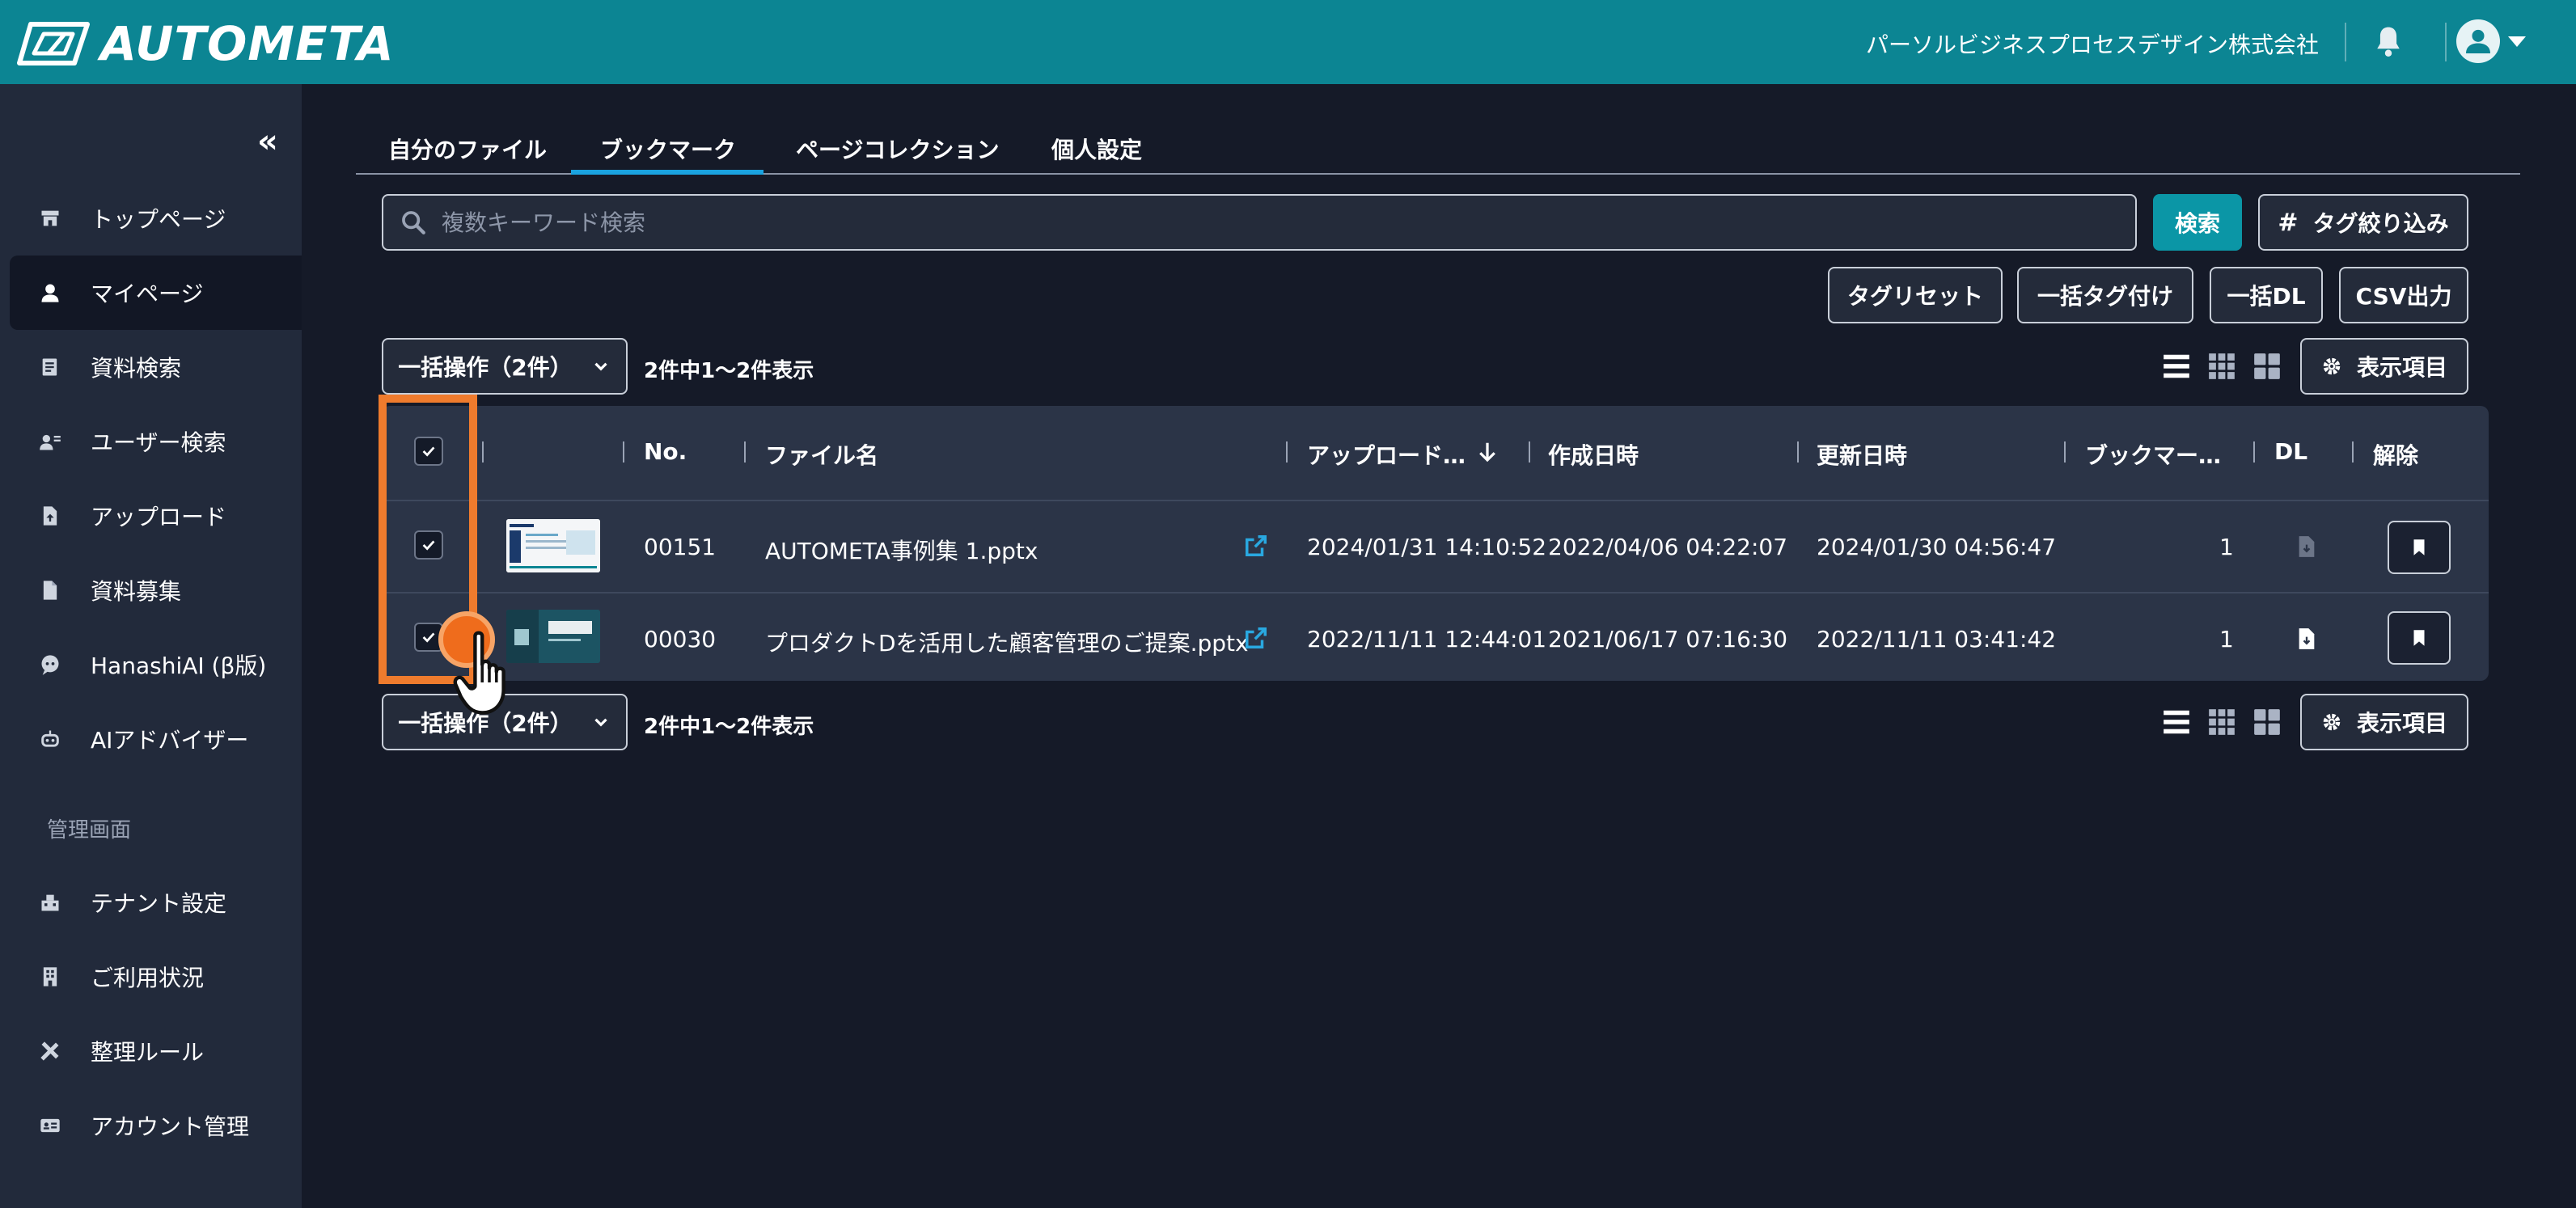 The image size is (2576, 1208). Describe the element at coordinates (1668, 547) in the screenshot. I see `cell-created: 2022/04/06 04:22:07` at that location.